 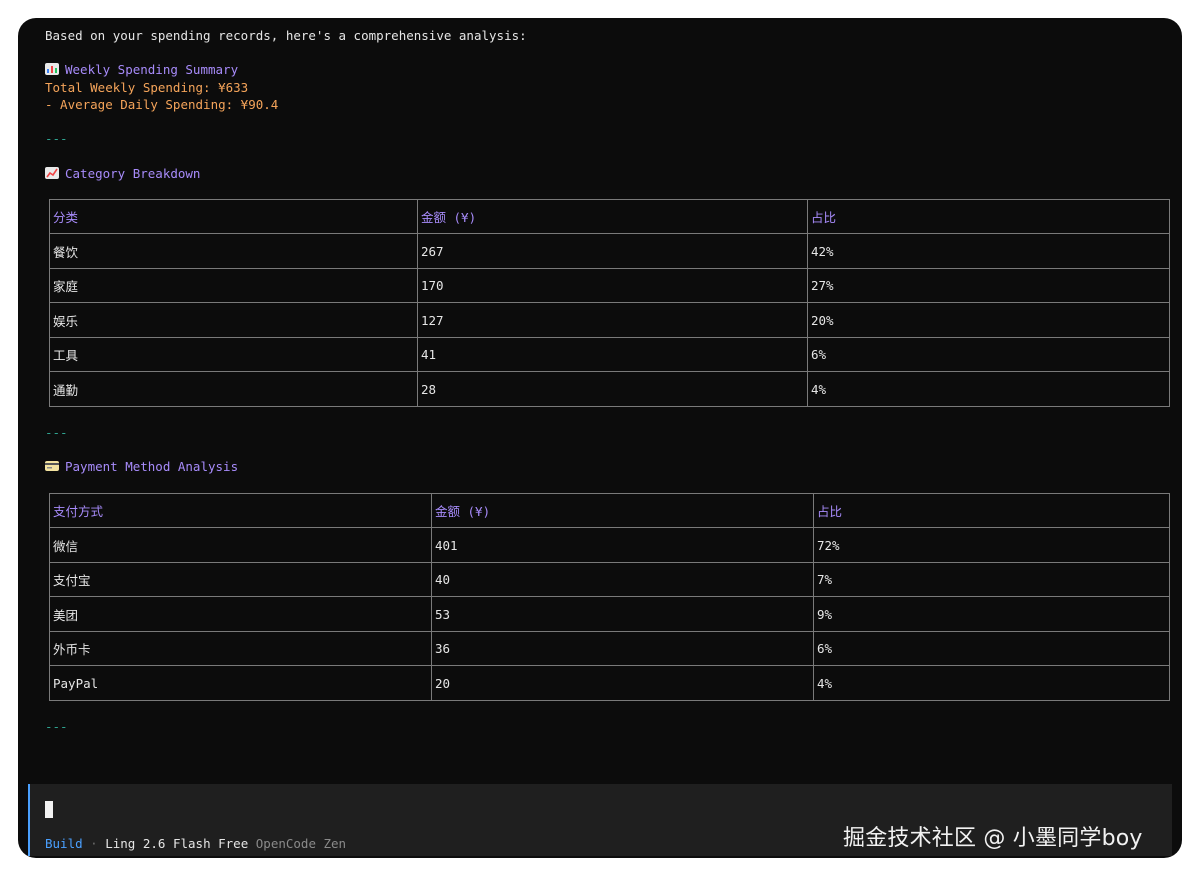 I want to click on cell-category: 餐饮, so click(x=233, y=251).